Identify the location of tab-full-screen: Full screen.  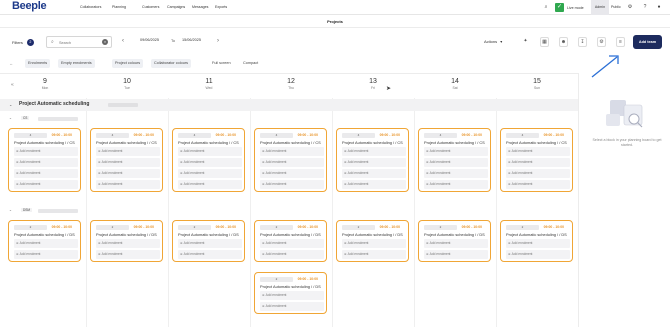
(221, 63).